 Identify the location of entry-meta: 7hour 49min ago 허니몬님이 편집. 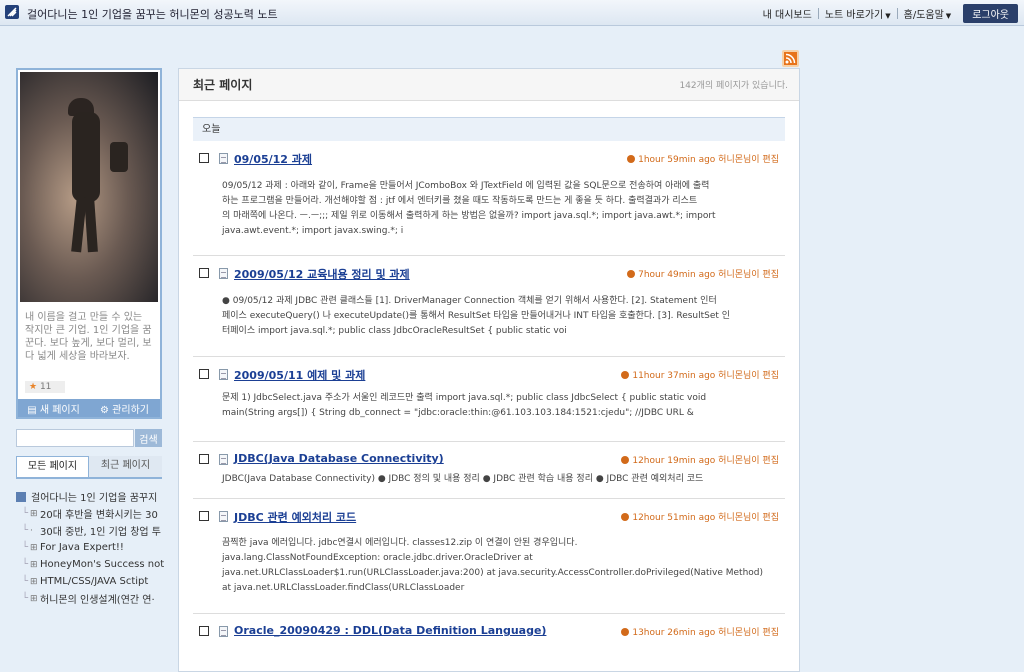
(703, 273).